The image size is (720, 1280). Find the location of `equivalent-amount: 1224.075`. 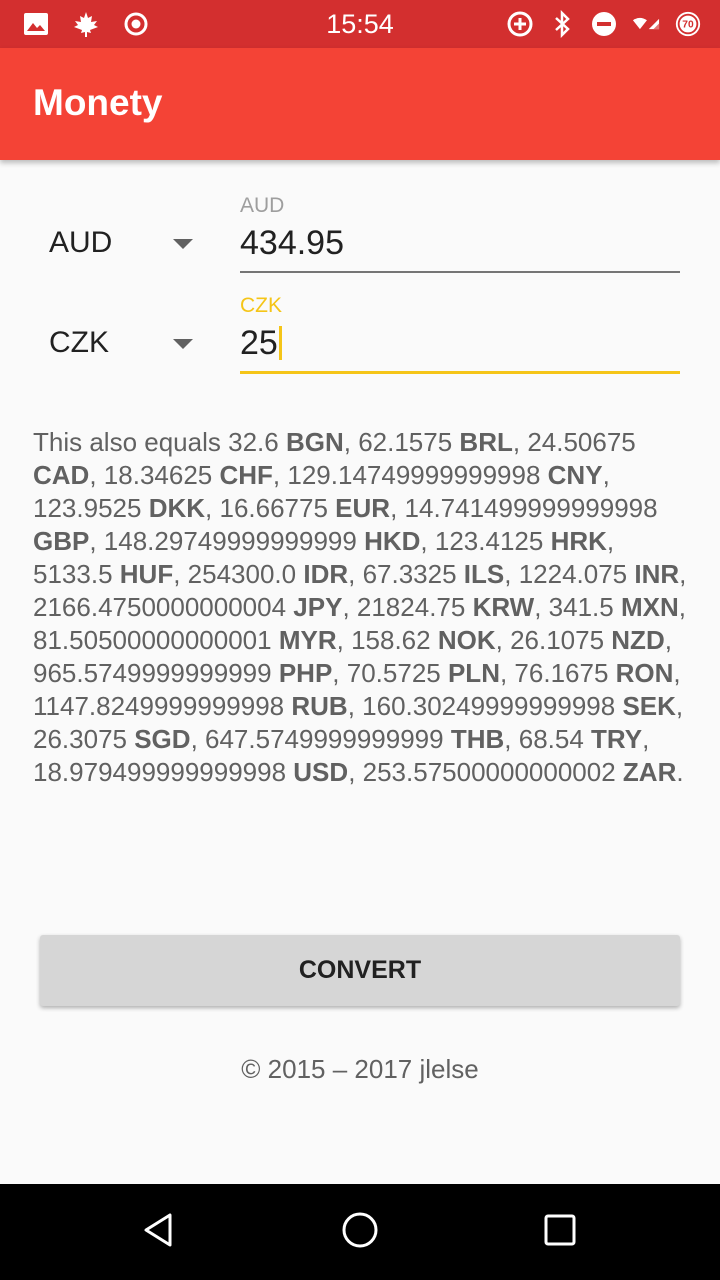

equivalent-amount: 1224.075 is located at coordinates (573, 574).